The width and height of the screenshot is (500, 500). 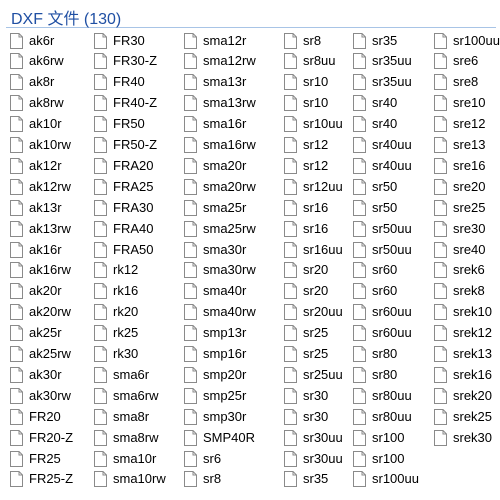 I want to click on file-item: rk30, so click(x=136, y=354).